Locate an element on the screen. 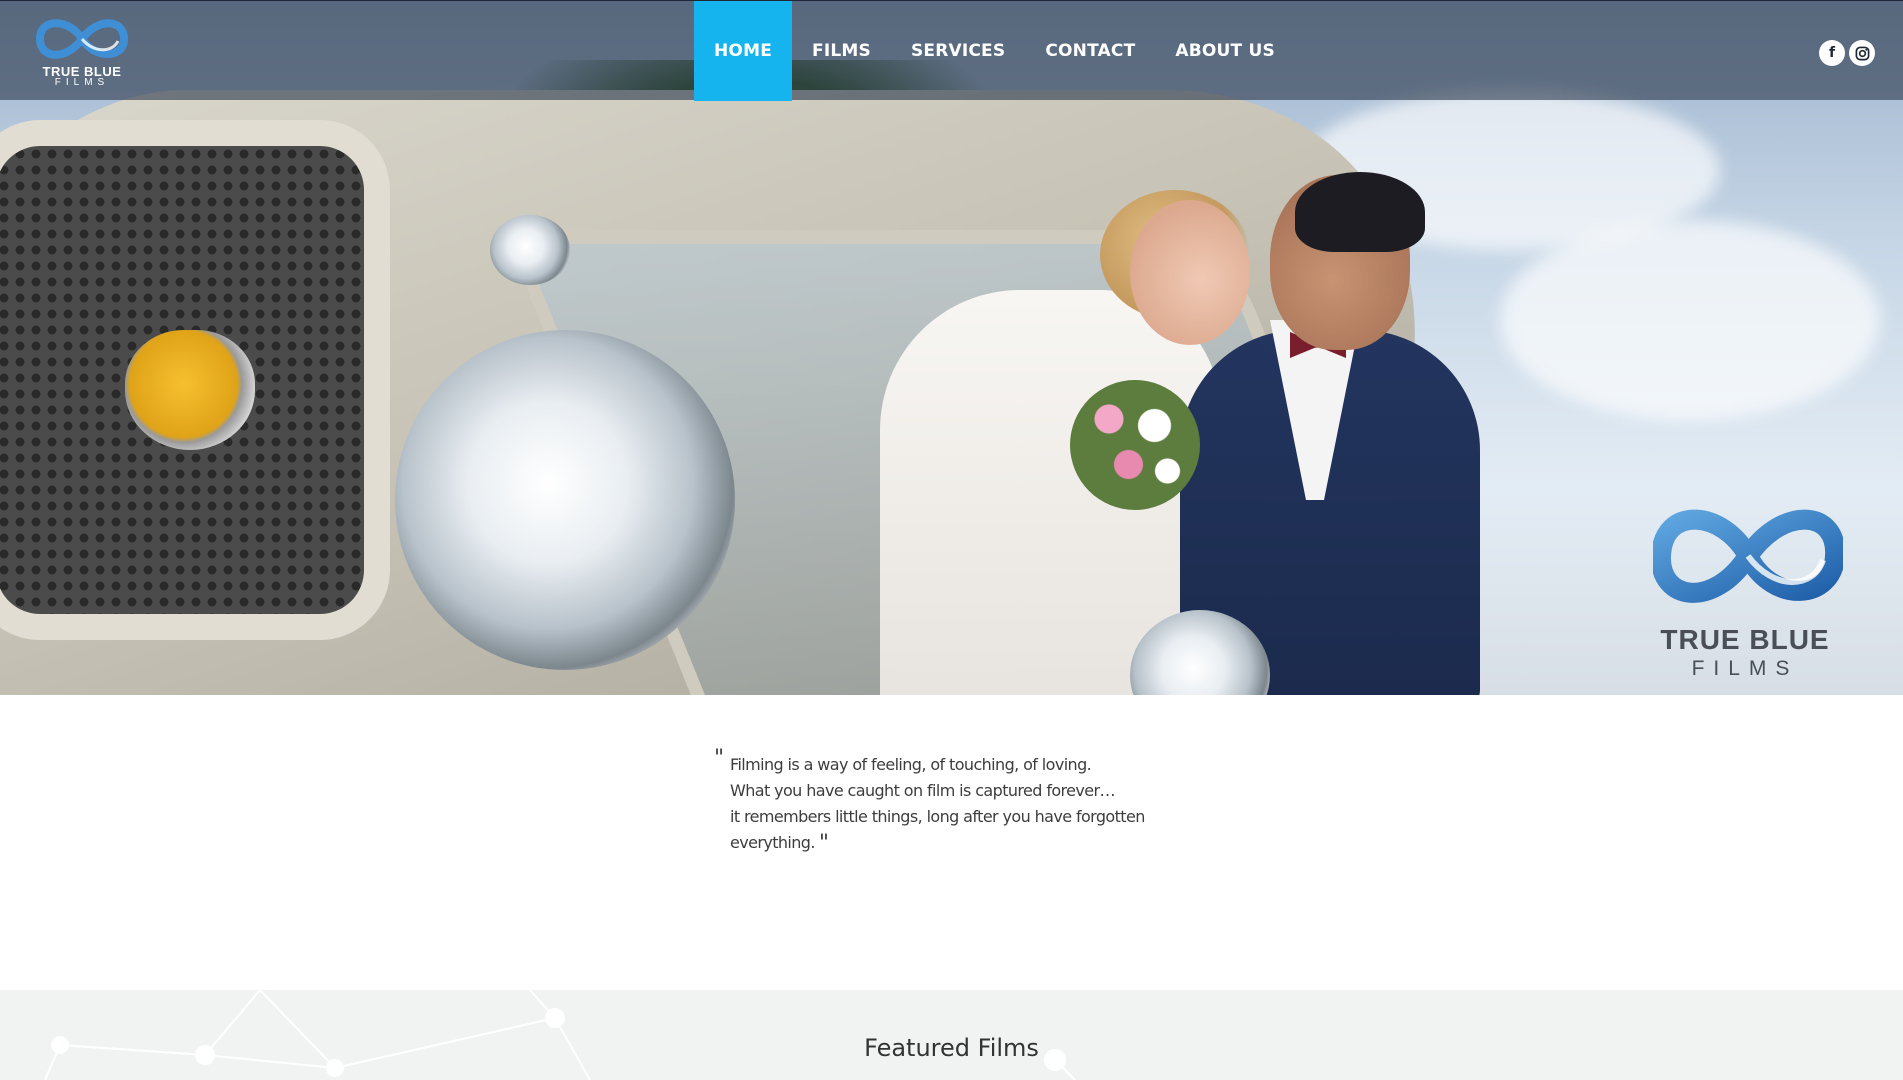  hero-logo-subtitle: FILMS is located at coordinates (1745, 668).